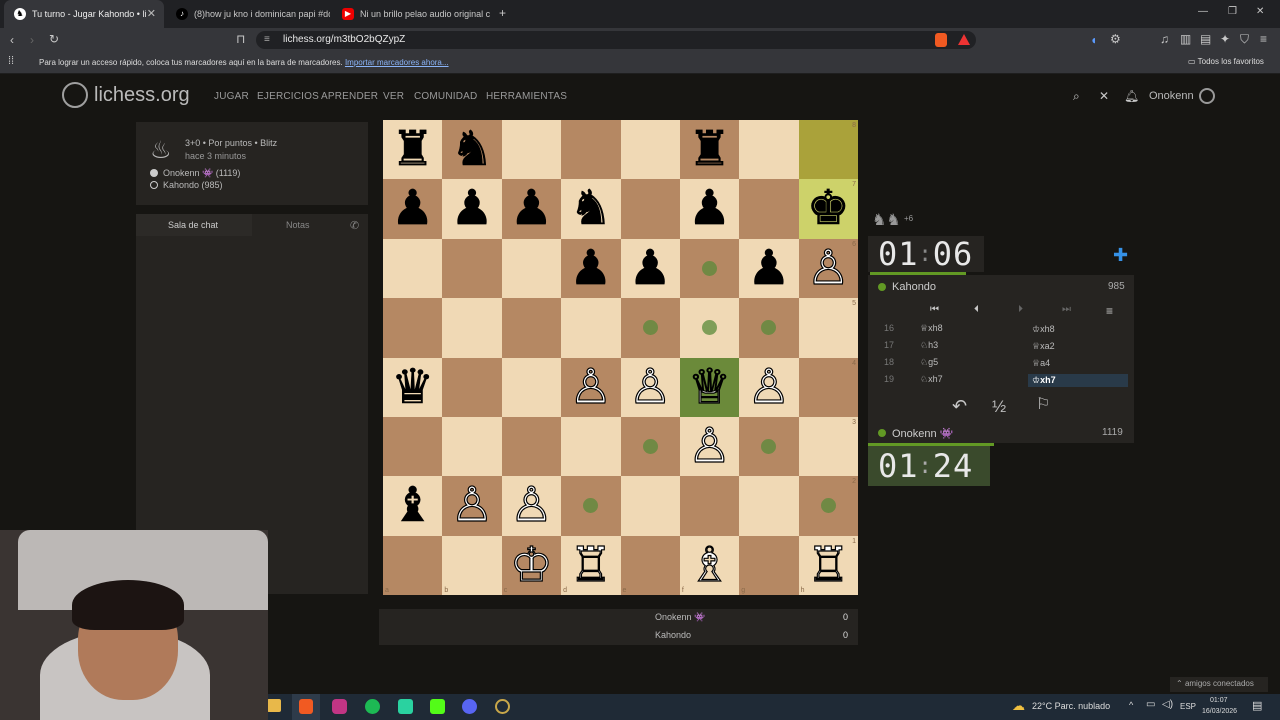 The width and height of the screenshot is (1280, 720). Describe the element at coordinates (32, 40) in the screenshot. I see `forward-icon: ›` at that location.